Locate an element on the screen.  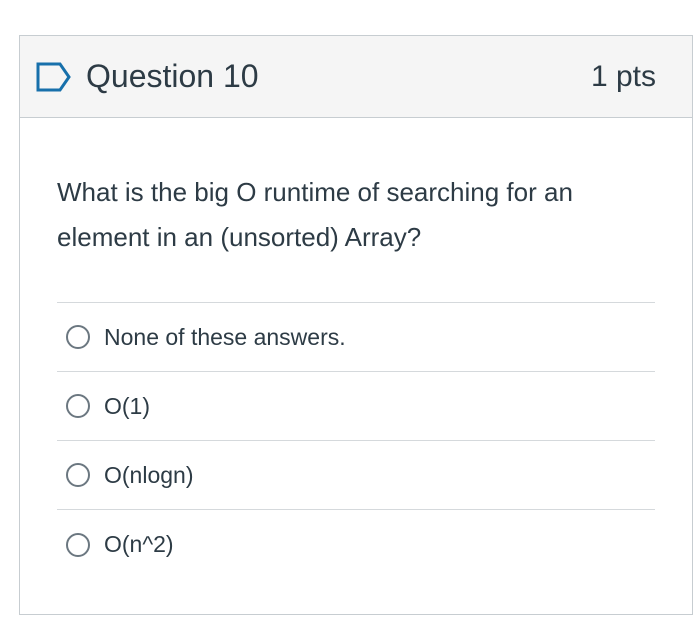
question-header: Question 10 1 pts is located at coordinates (356, 77).